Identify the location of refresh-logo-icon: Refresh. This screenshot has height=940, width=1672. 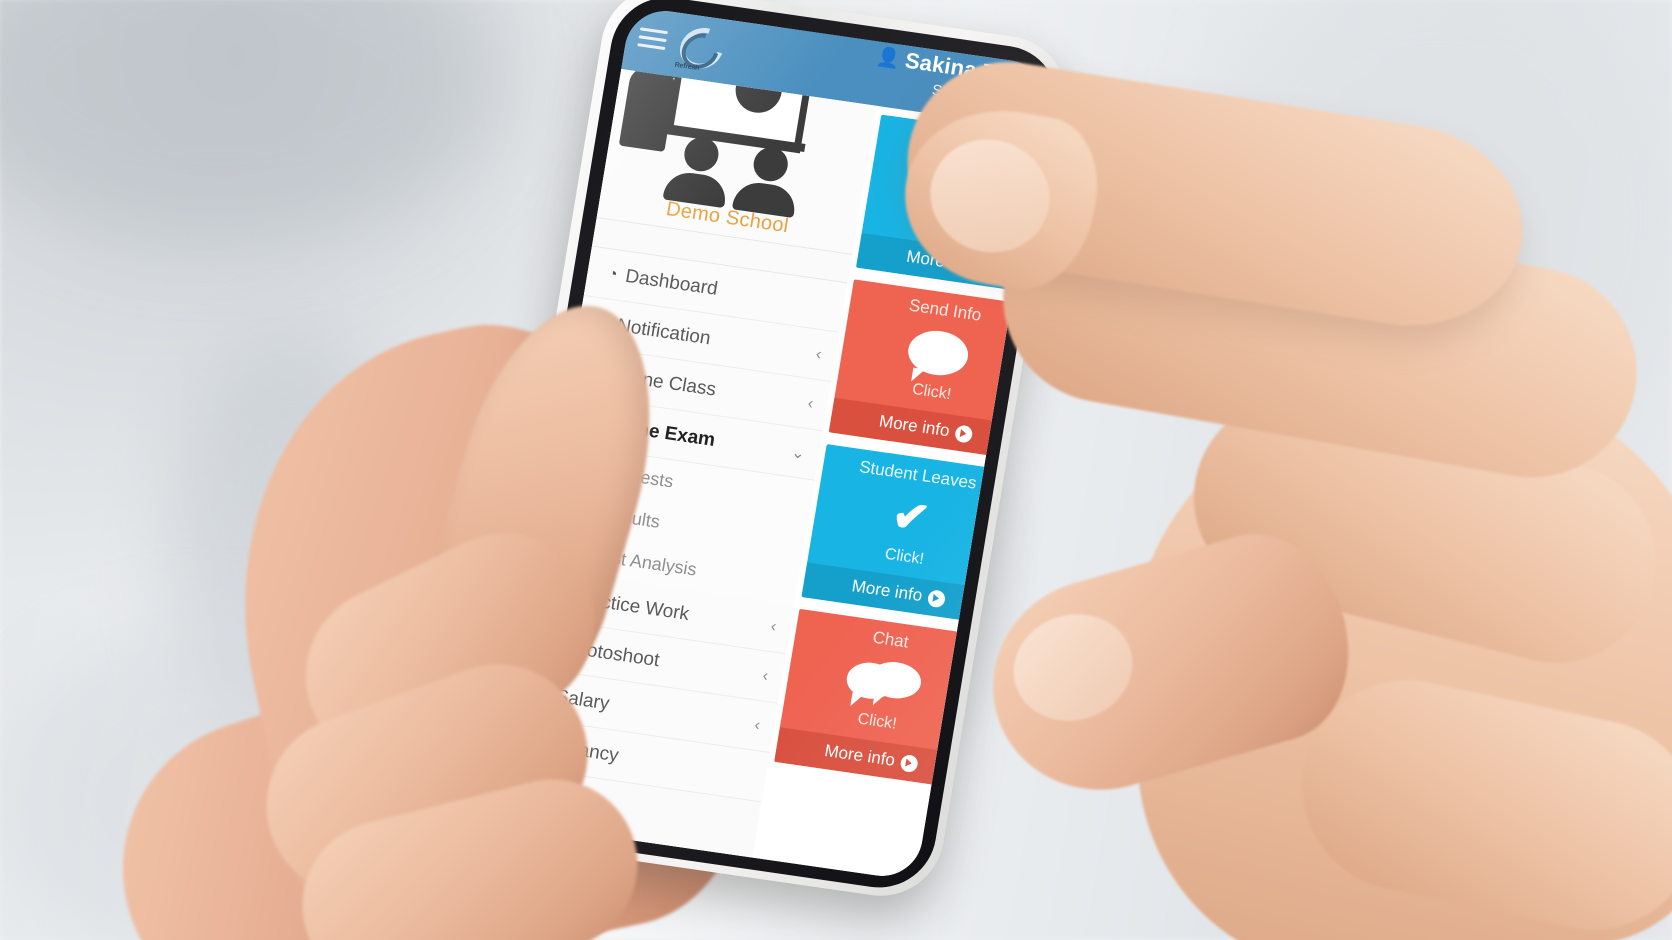
(701, 48).